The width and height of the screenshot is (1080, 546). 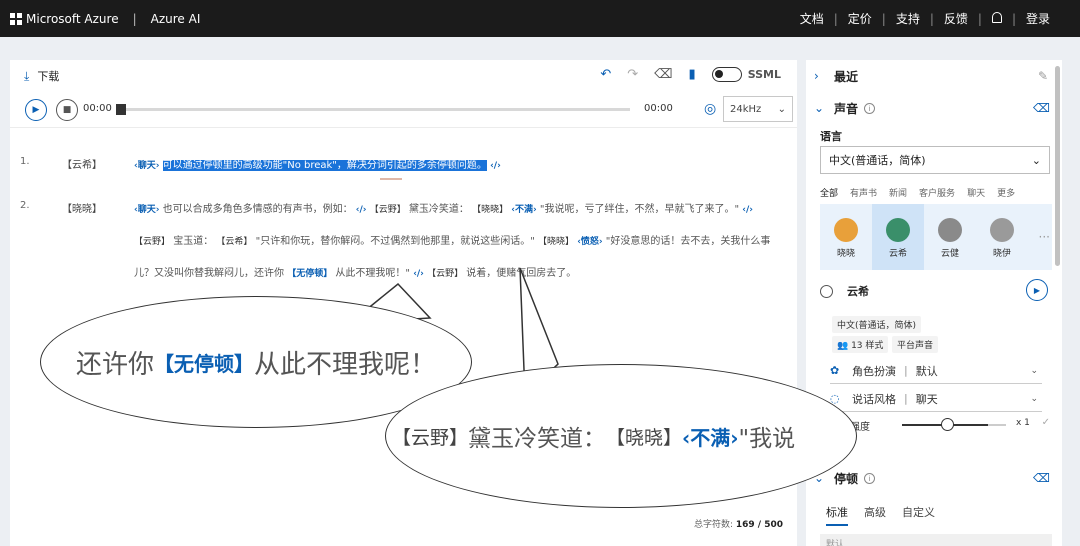 What do you see at coordinates (710, 109) in the screenshot?
I see `headphones-icon: ◎` at bounding box center [710, 109].